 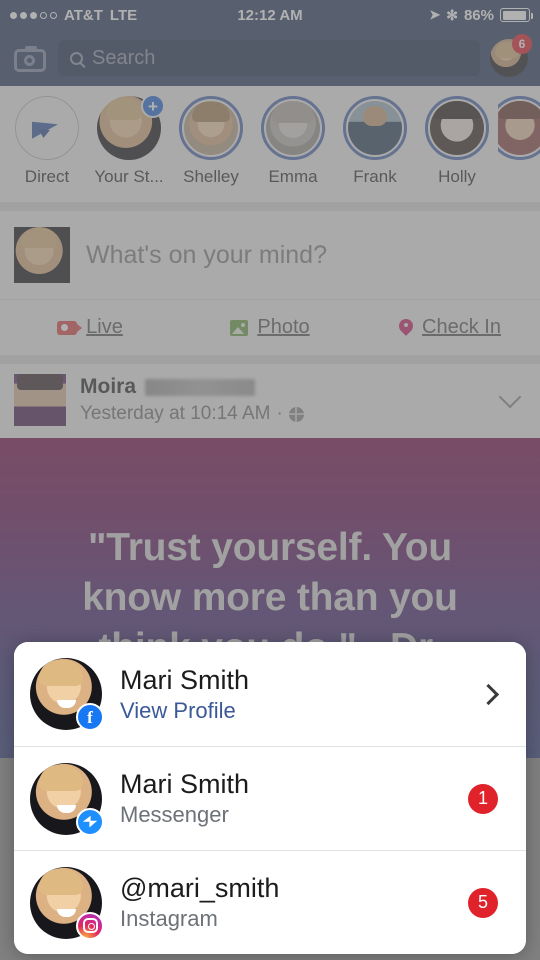 What do you see at coordinates (483, 902) in the screenshot?
I see `unread-count-badge: 5` at bounding box center [483, 902].